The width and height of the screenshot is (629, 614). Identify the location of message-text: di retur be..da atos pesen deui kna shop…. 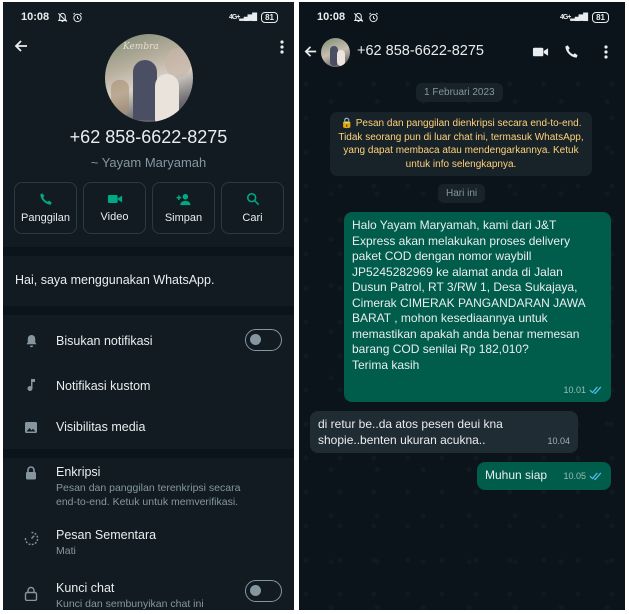
(410, 432).